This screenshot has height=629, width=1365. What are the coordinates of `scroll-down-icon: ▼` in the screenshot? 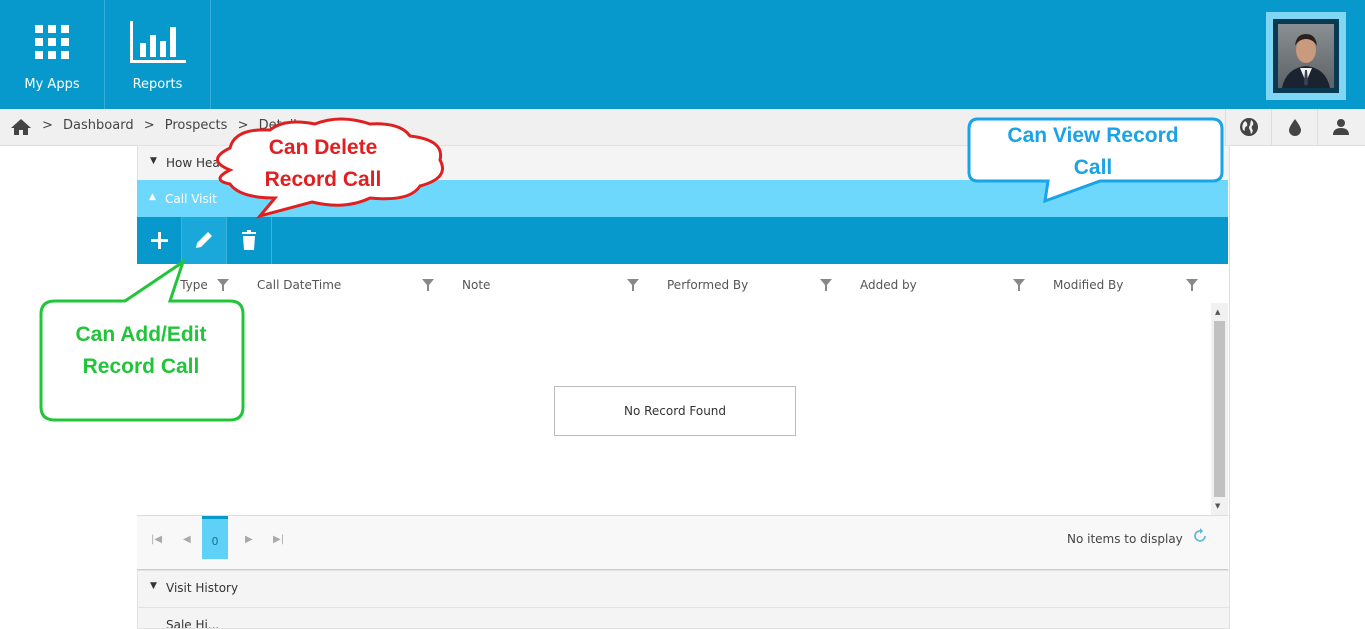 It's located at (1217, 506).